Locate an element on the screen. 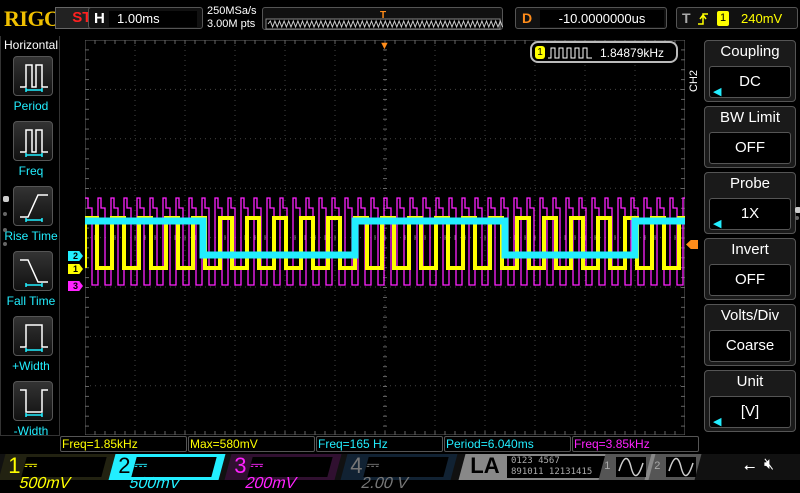  d-key: D is located at coordinates (527, 18).